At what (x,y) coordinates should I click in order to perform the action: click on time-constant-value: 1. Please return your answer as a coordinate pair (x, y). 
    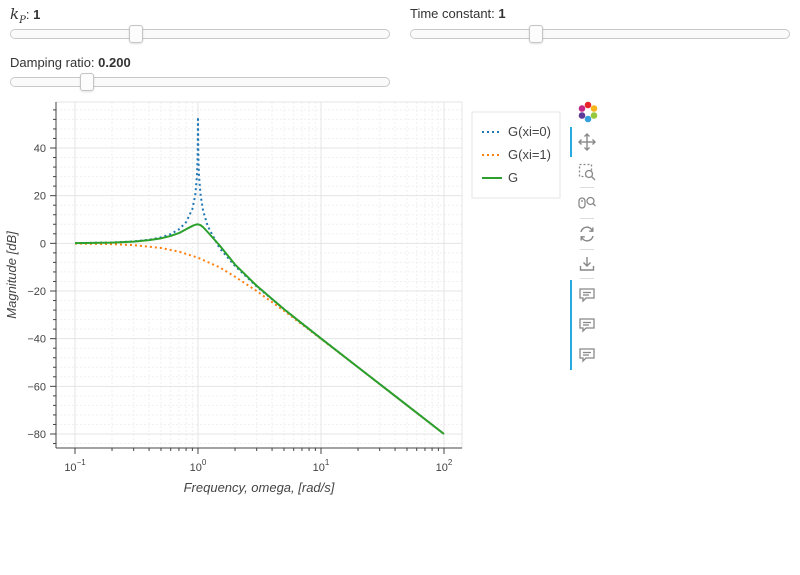
    Looking at the image, I should click on (502, 13).